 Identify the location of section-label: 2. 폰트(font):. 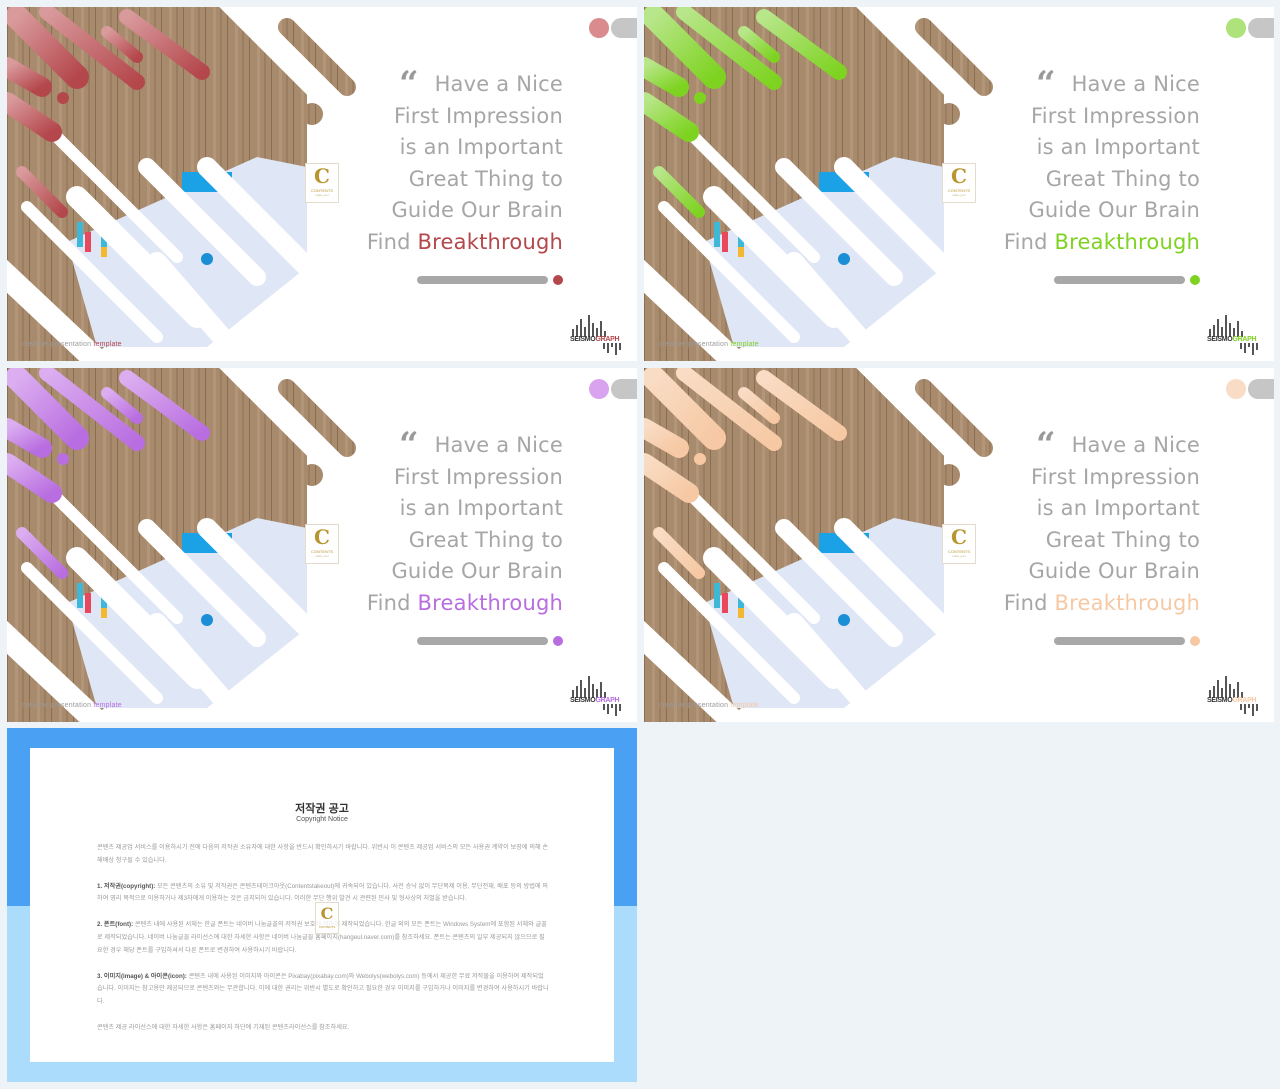
(115, 925).